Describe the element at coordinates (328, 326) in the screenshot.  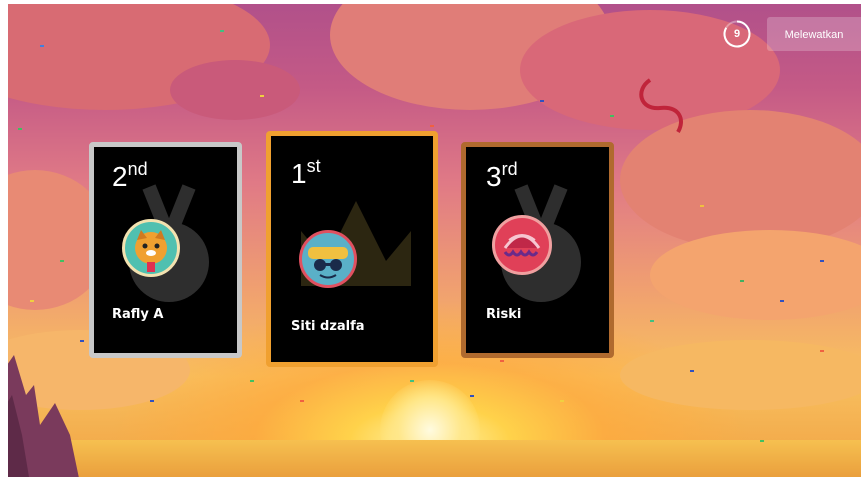
I see `player-name: Siti dzalfa` at that location.